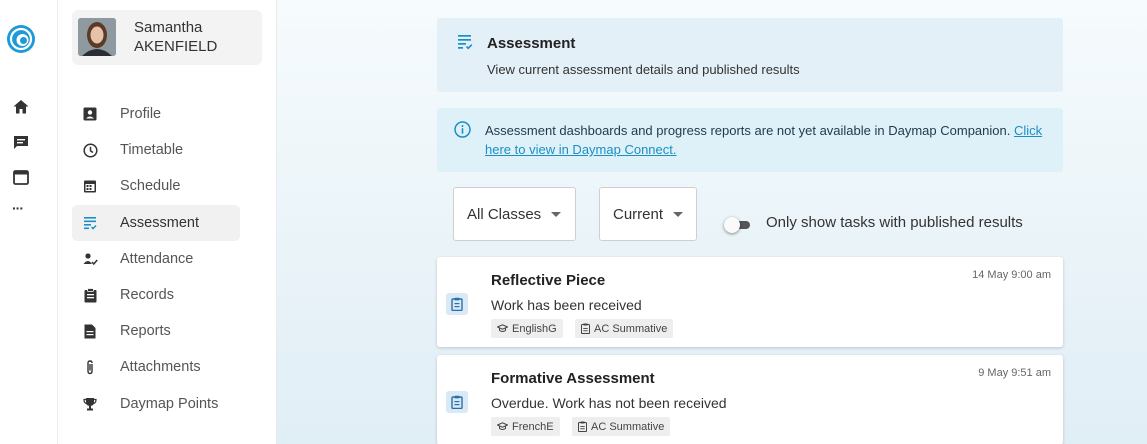  Describe the element at coordinates (573, 378) in the screenshot. I see `task-title: Formative Assessment` at that location.